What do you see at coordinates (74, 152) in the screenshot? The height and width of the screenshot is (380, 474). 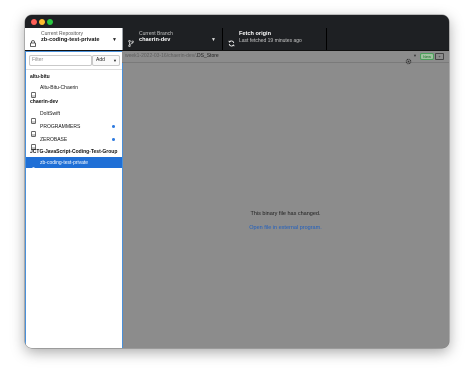 I see `group-header-jctg: JCTG-JavaScript-Coding-Test-Group` at bounding box center [74, 152].